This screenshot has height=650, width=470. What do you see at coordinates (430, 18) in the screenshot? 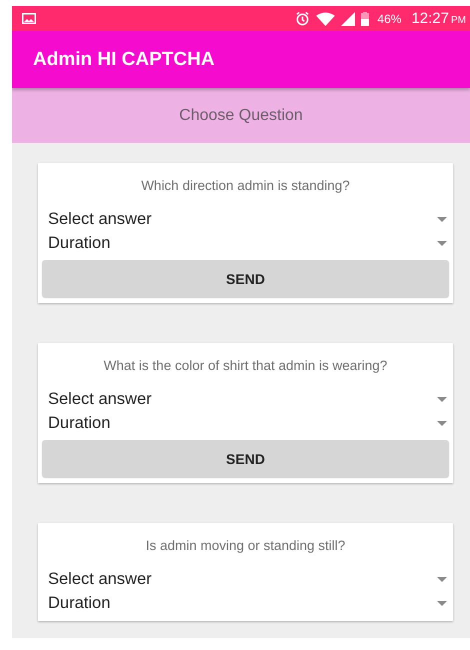
I see `clock-time: 12:27` at bounding box center [430, 18].